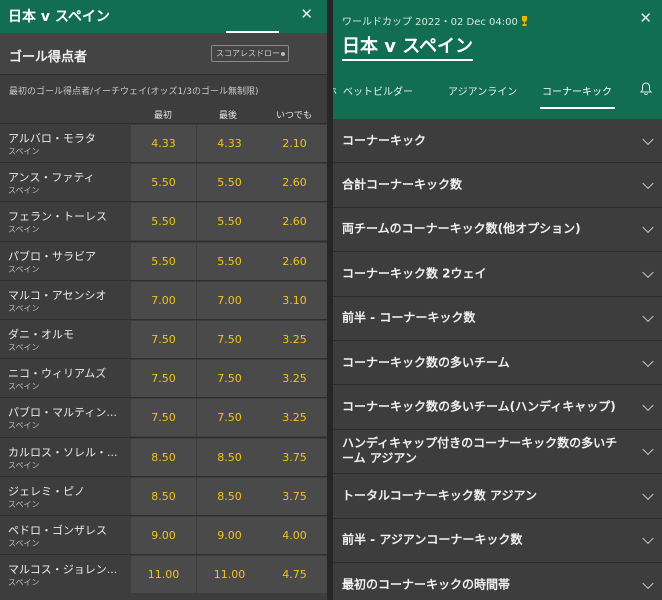 The height and width of the screenshot is (600, 662). Describe the element at coordinates (294, 143) in the screenshot. I see `odds-anytime-button: 2.10` at that location.